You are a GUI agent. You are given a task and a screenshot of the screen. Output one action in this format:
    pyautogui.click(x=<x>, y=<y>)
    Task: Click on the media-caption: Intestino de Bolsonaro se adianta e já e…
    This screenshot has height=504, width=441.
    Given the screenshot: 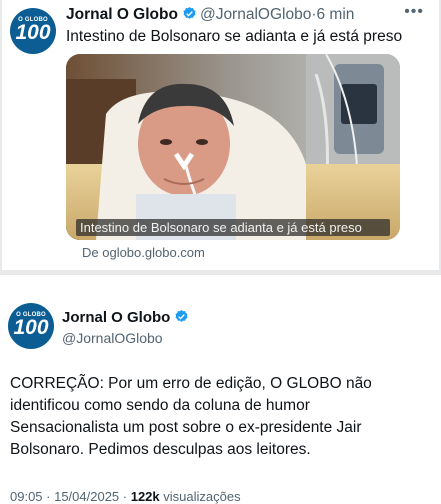 What is the action you would take?
    pyautogui.click(x=233, y=227)
    